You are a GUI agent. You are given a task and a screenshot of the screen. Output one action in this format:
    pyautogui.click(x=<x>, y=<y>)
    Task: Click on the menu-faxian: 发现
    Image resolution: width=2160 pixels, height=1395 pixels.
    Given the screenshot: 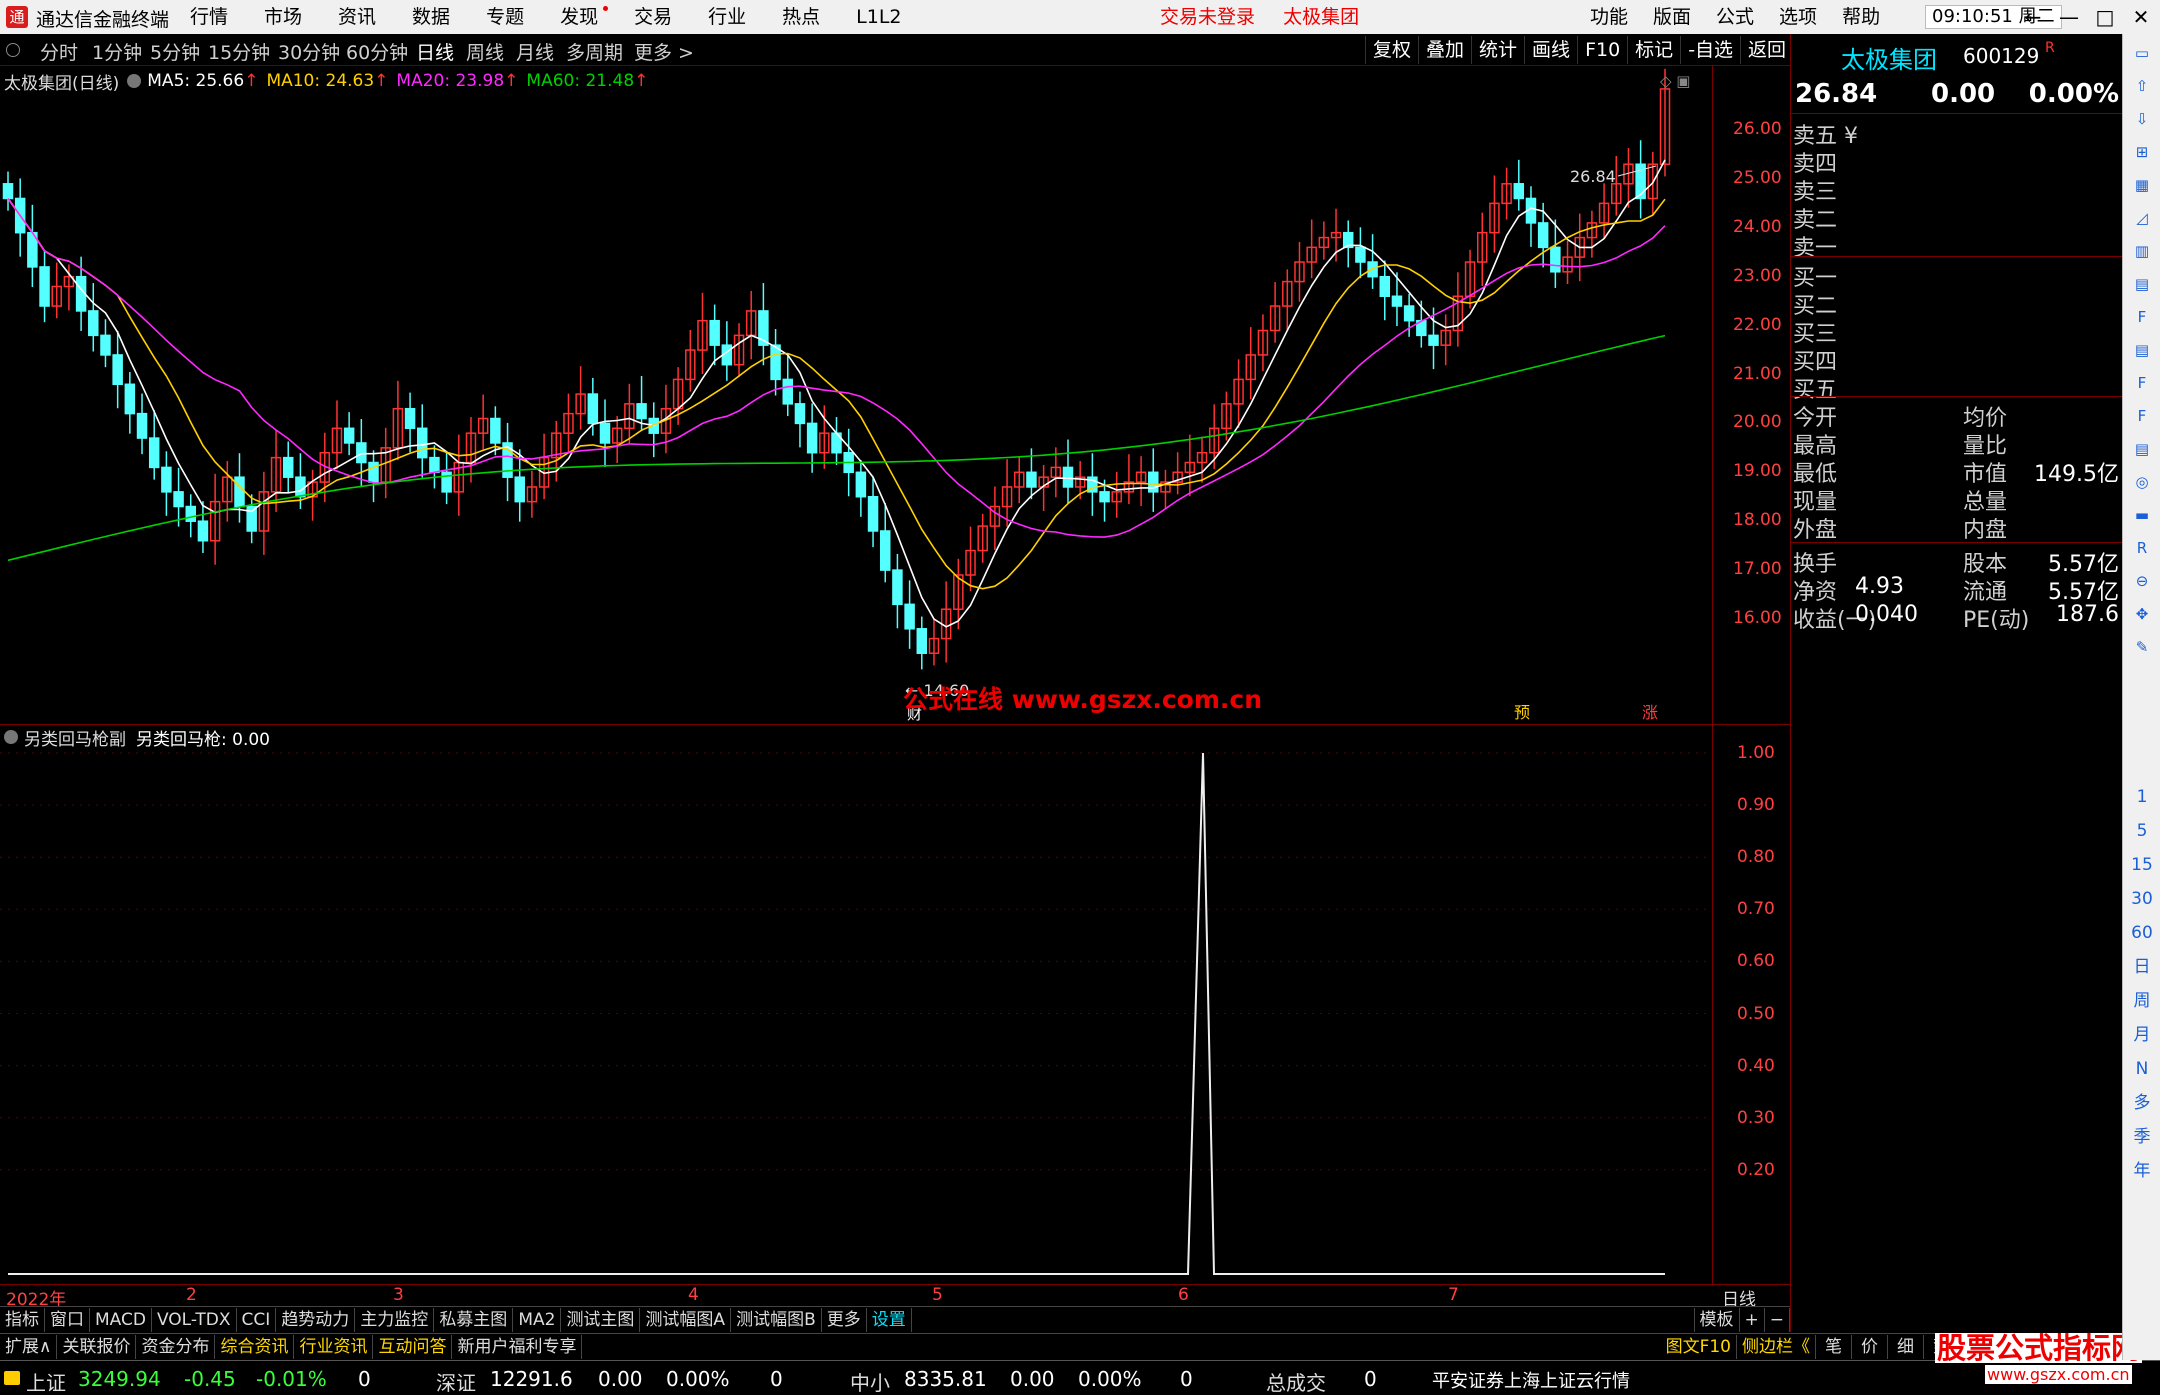 What is the action you would take?
    pyautogui.click(x=584, y=17)
    